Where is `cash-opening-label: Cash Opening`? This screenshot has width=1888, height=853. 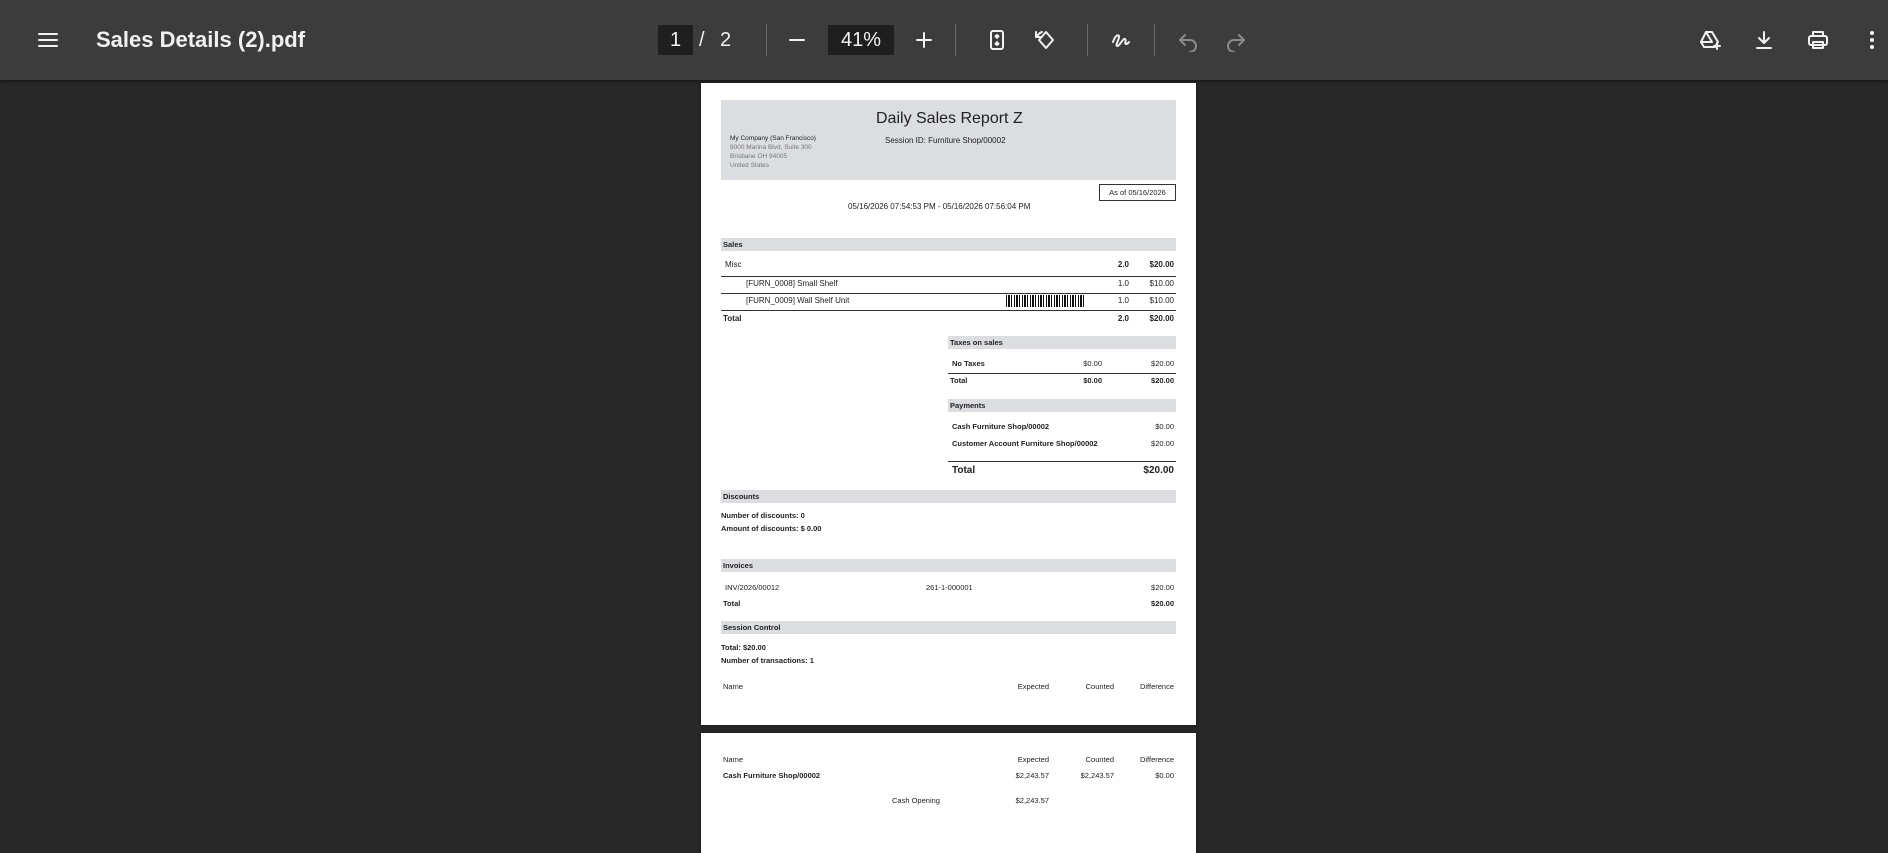
cash-opening-label: Cash Opening is located at coordinates (916, 800).